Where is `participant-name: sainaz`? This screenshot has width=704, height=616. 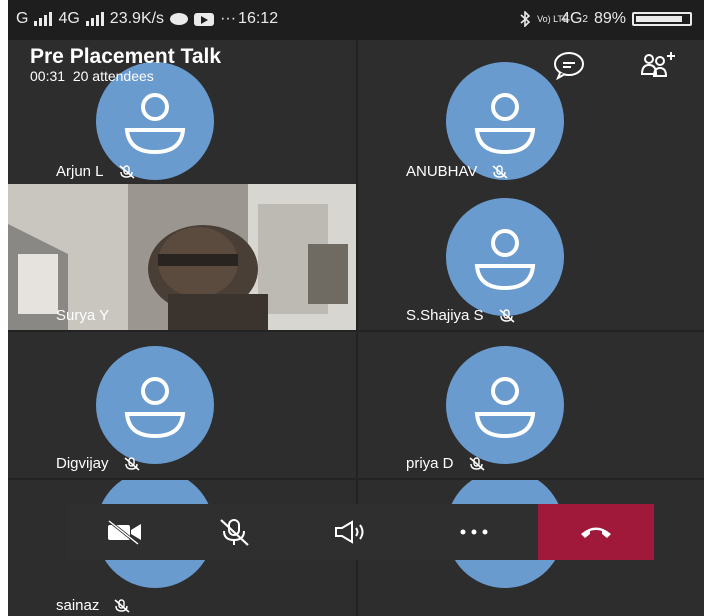
participant-name: sainaz is located at coordinates (78, 605).